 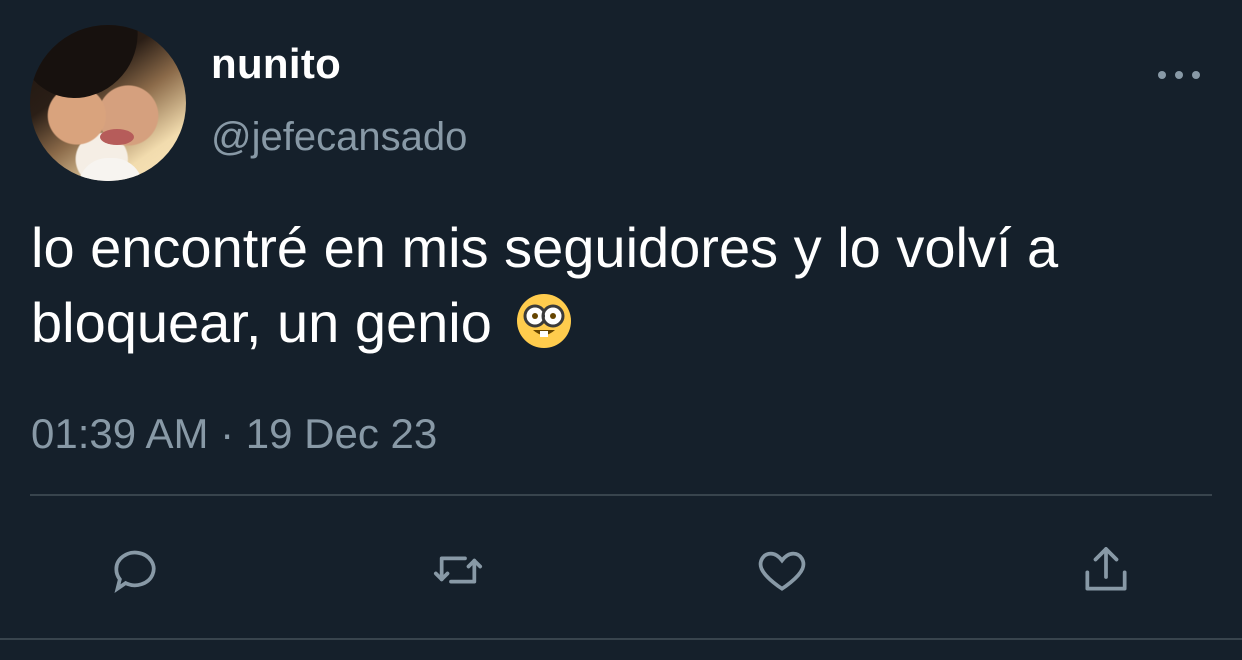 I want to click on display-name: nunito, so click(x=276, y=64).